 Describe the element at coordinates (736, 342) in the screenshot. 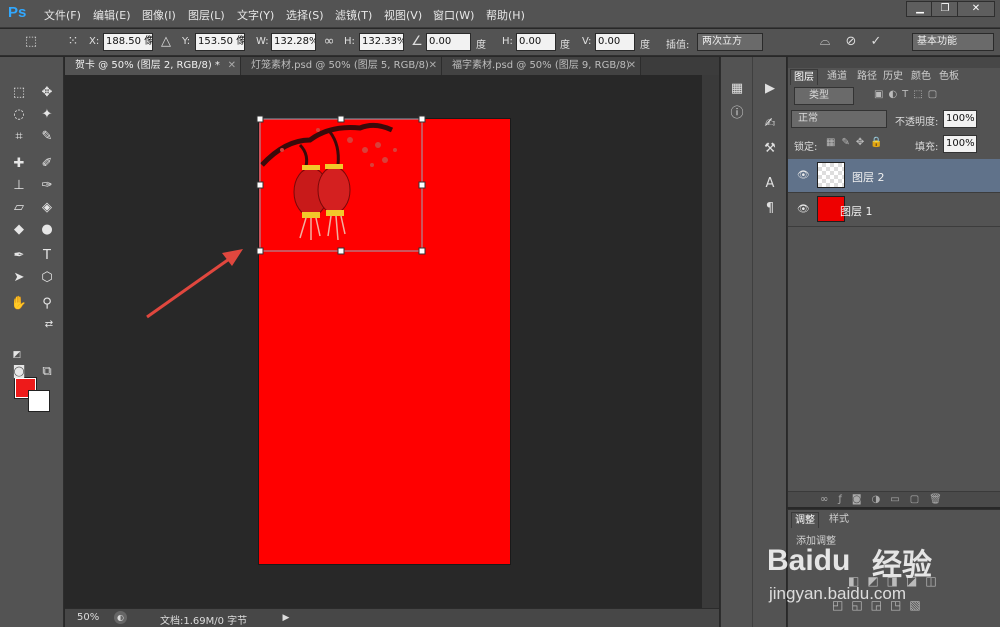

I see `collapsed-panel-strip: ▦ ⓘ` at that location.